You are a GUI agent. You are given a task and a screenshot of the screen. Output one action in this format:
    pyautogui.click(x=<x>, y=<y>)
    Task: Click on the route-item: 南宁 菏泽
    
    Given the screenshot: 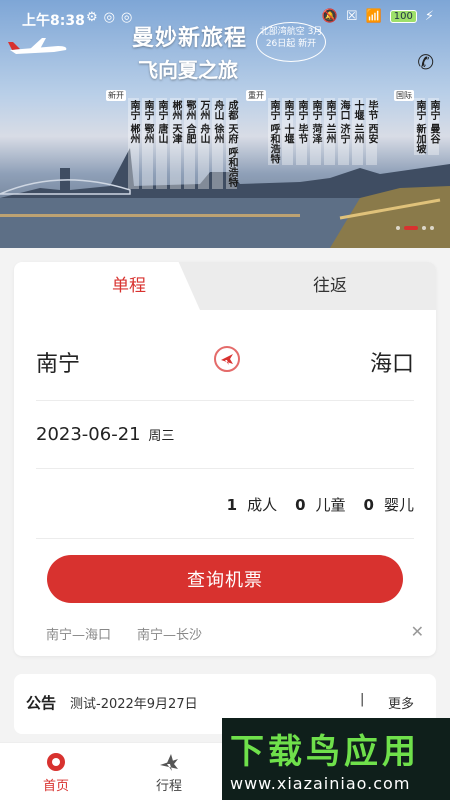 What is the action you would take?
    pyautogui.click(x=315, y=132)
    